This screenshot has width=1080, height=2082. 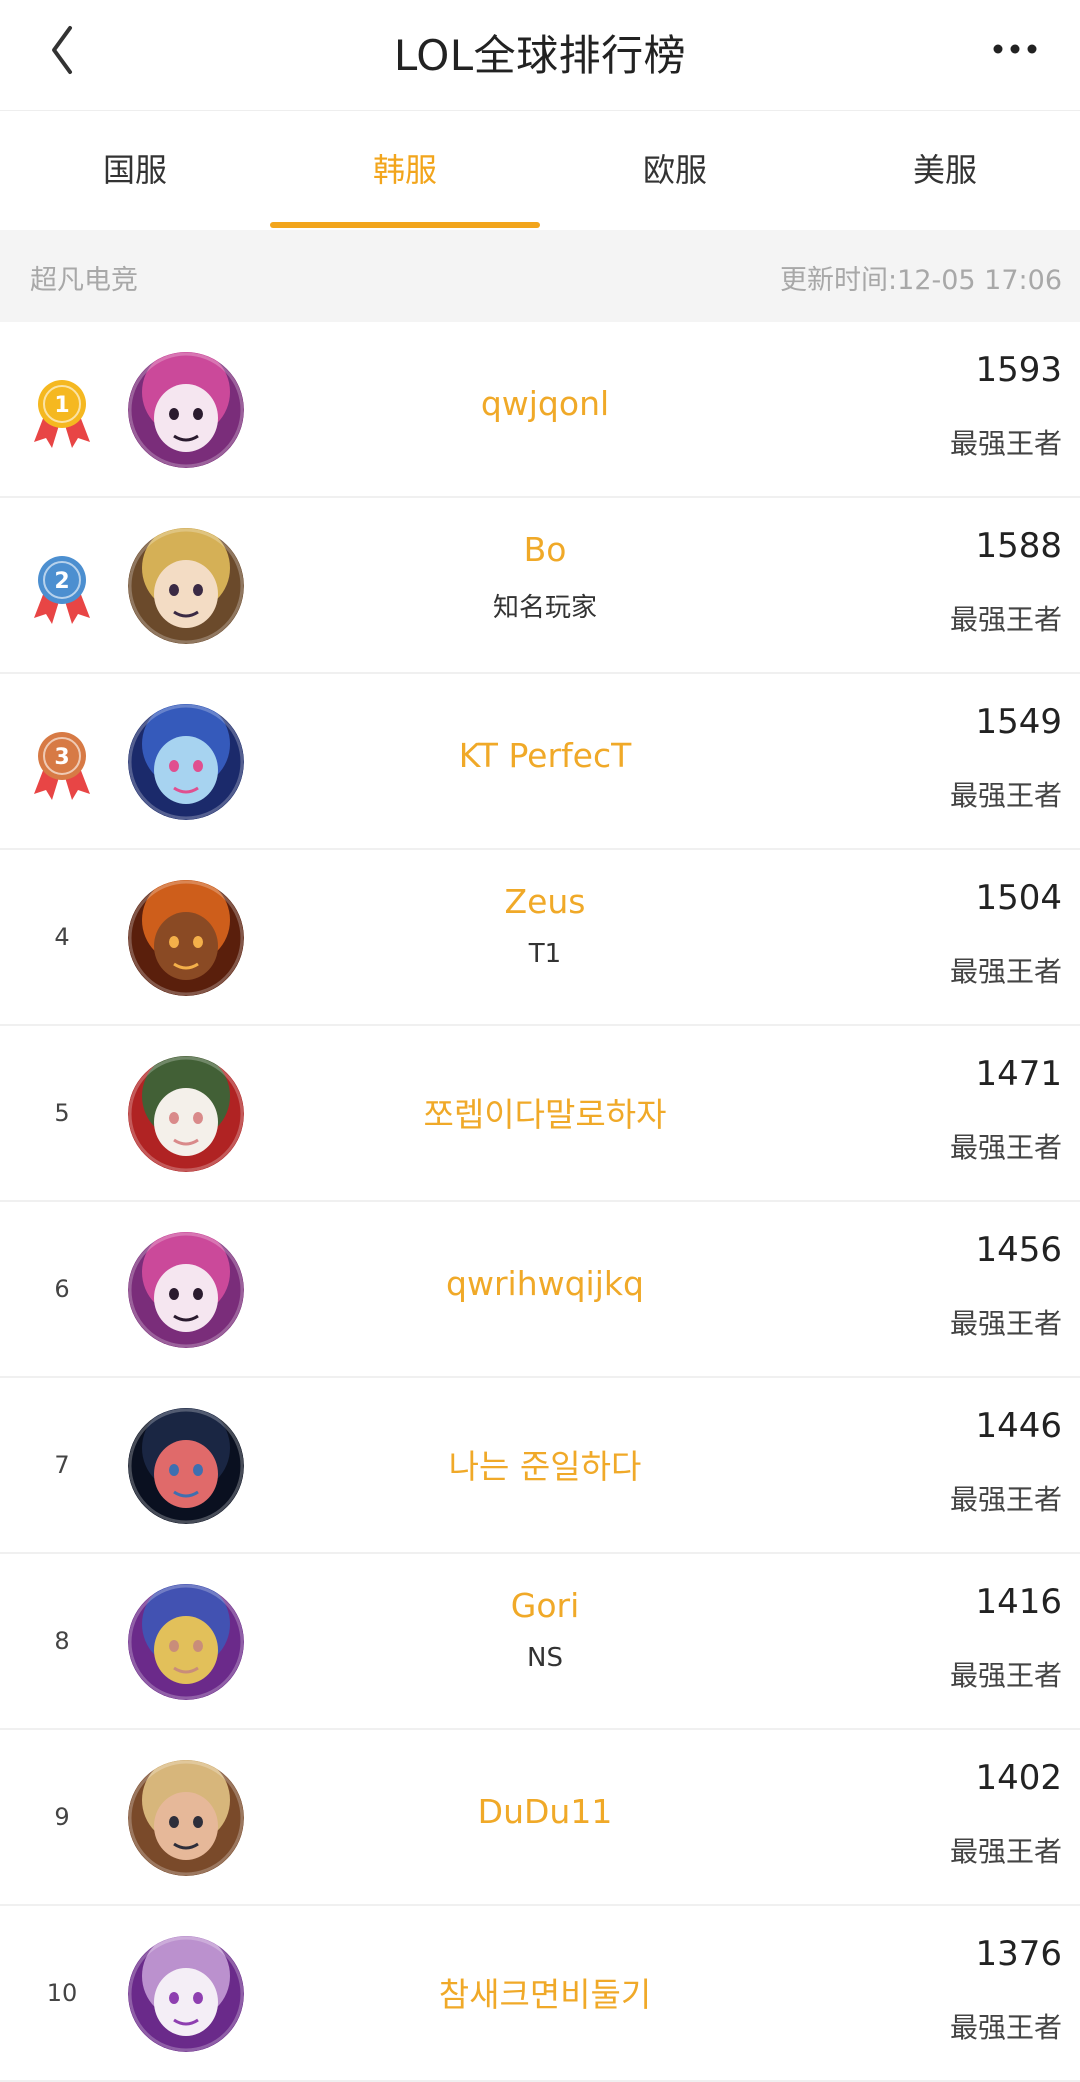 I want to click on more-button, so click(x=1017, y=53).